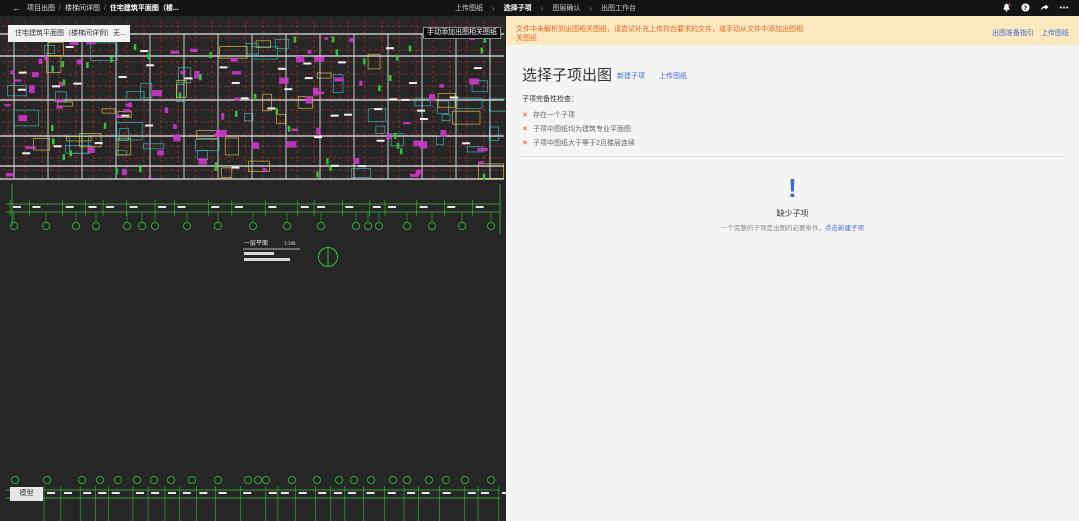  What do you see at coordinates (1064, 8) in the screenshot?
I see `more-icon` at bounding box center [1064, 8].